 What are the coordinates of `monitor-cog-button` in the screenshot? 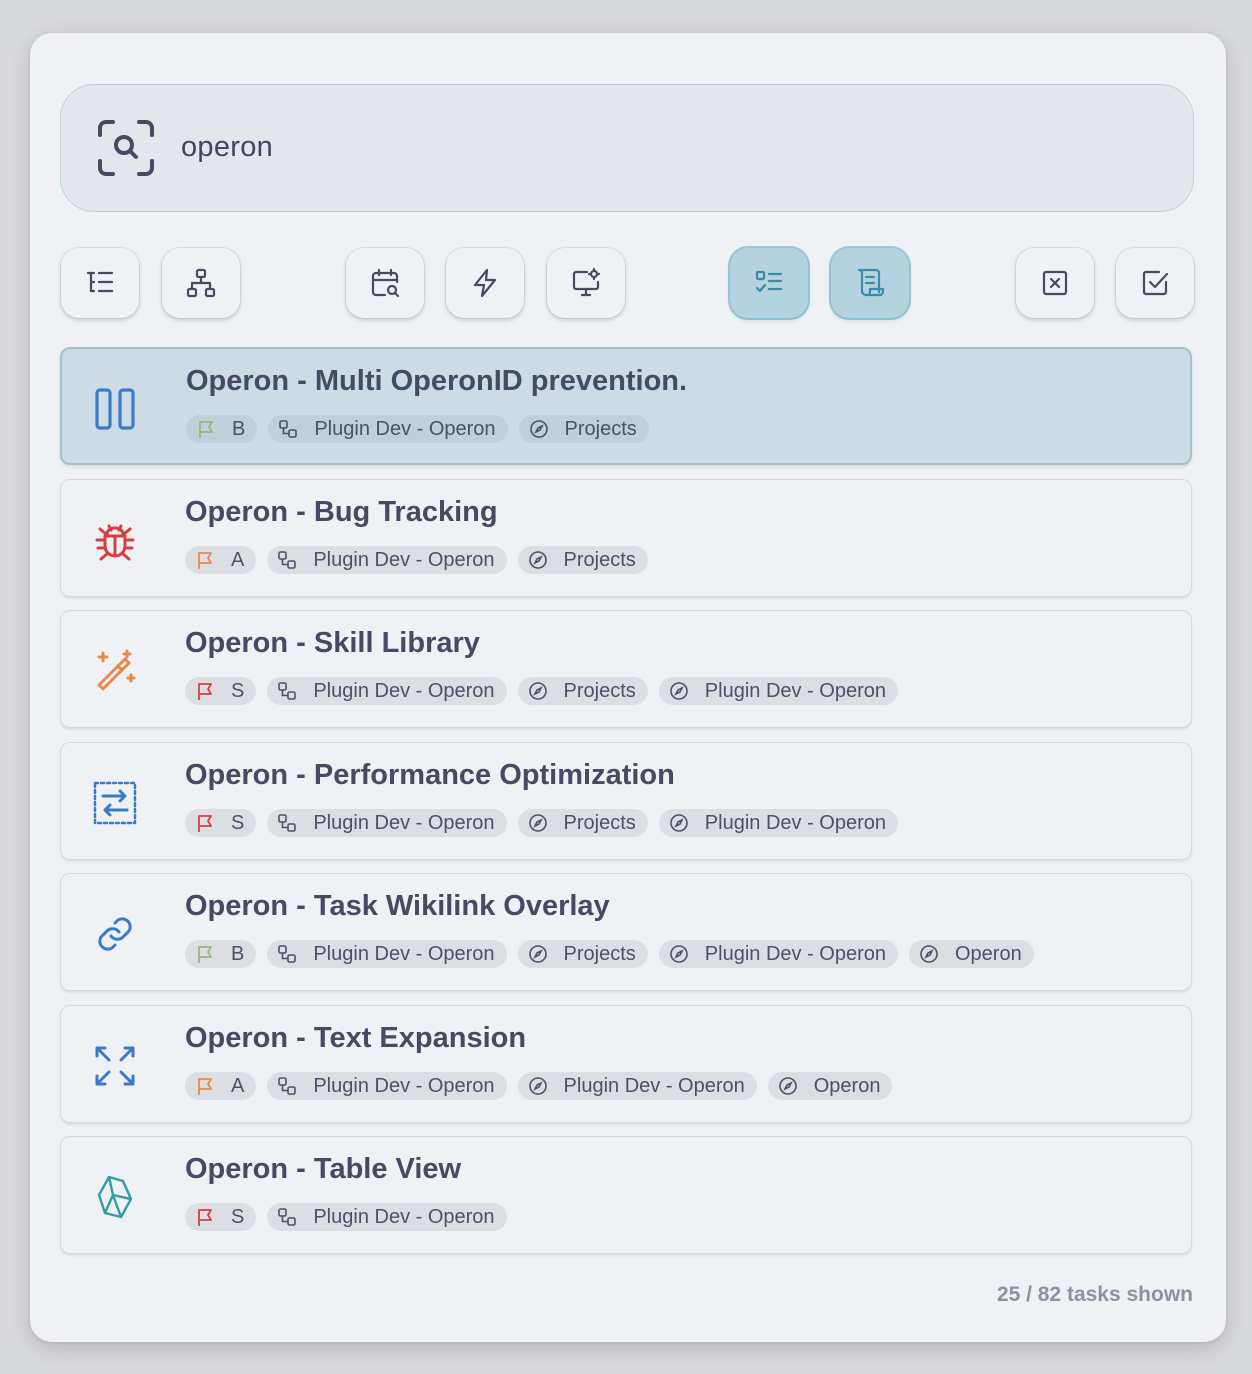 It's located at (586, 283).